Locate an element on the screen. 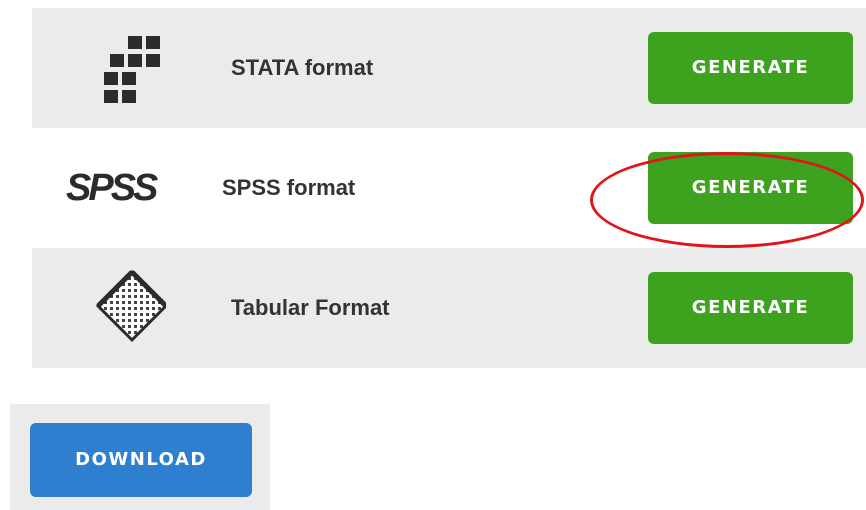 The width and height of the screenshot is (866, 510). download-panel: DOWNLOAD is located at coordinates (140, 457).